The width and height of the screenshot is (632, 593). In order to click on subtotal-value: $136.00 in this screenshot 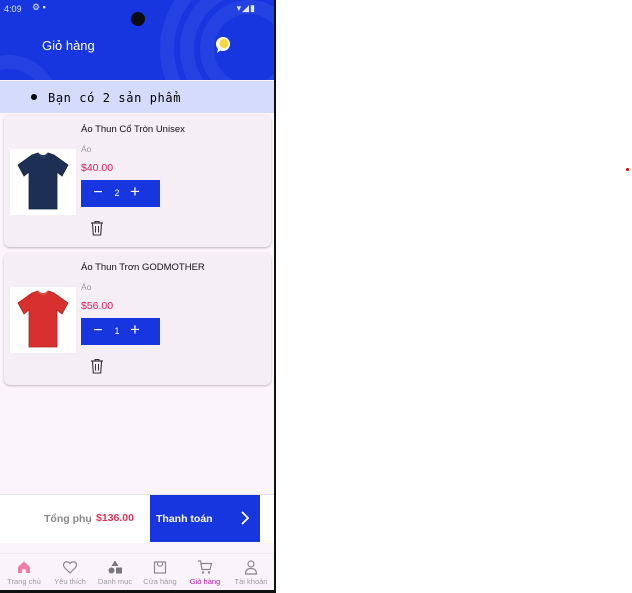, I will do `click(115, 518)`.